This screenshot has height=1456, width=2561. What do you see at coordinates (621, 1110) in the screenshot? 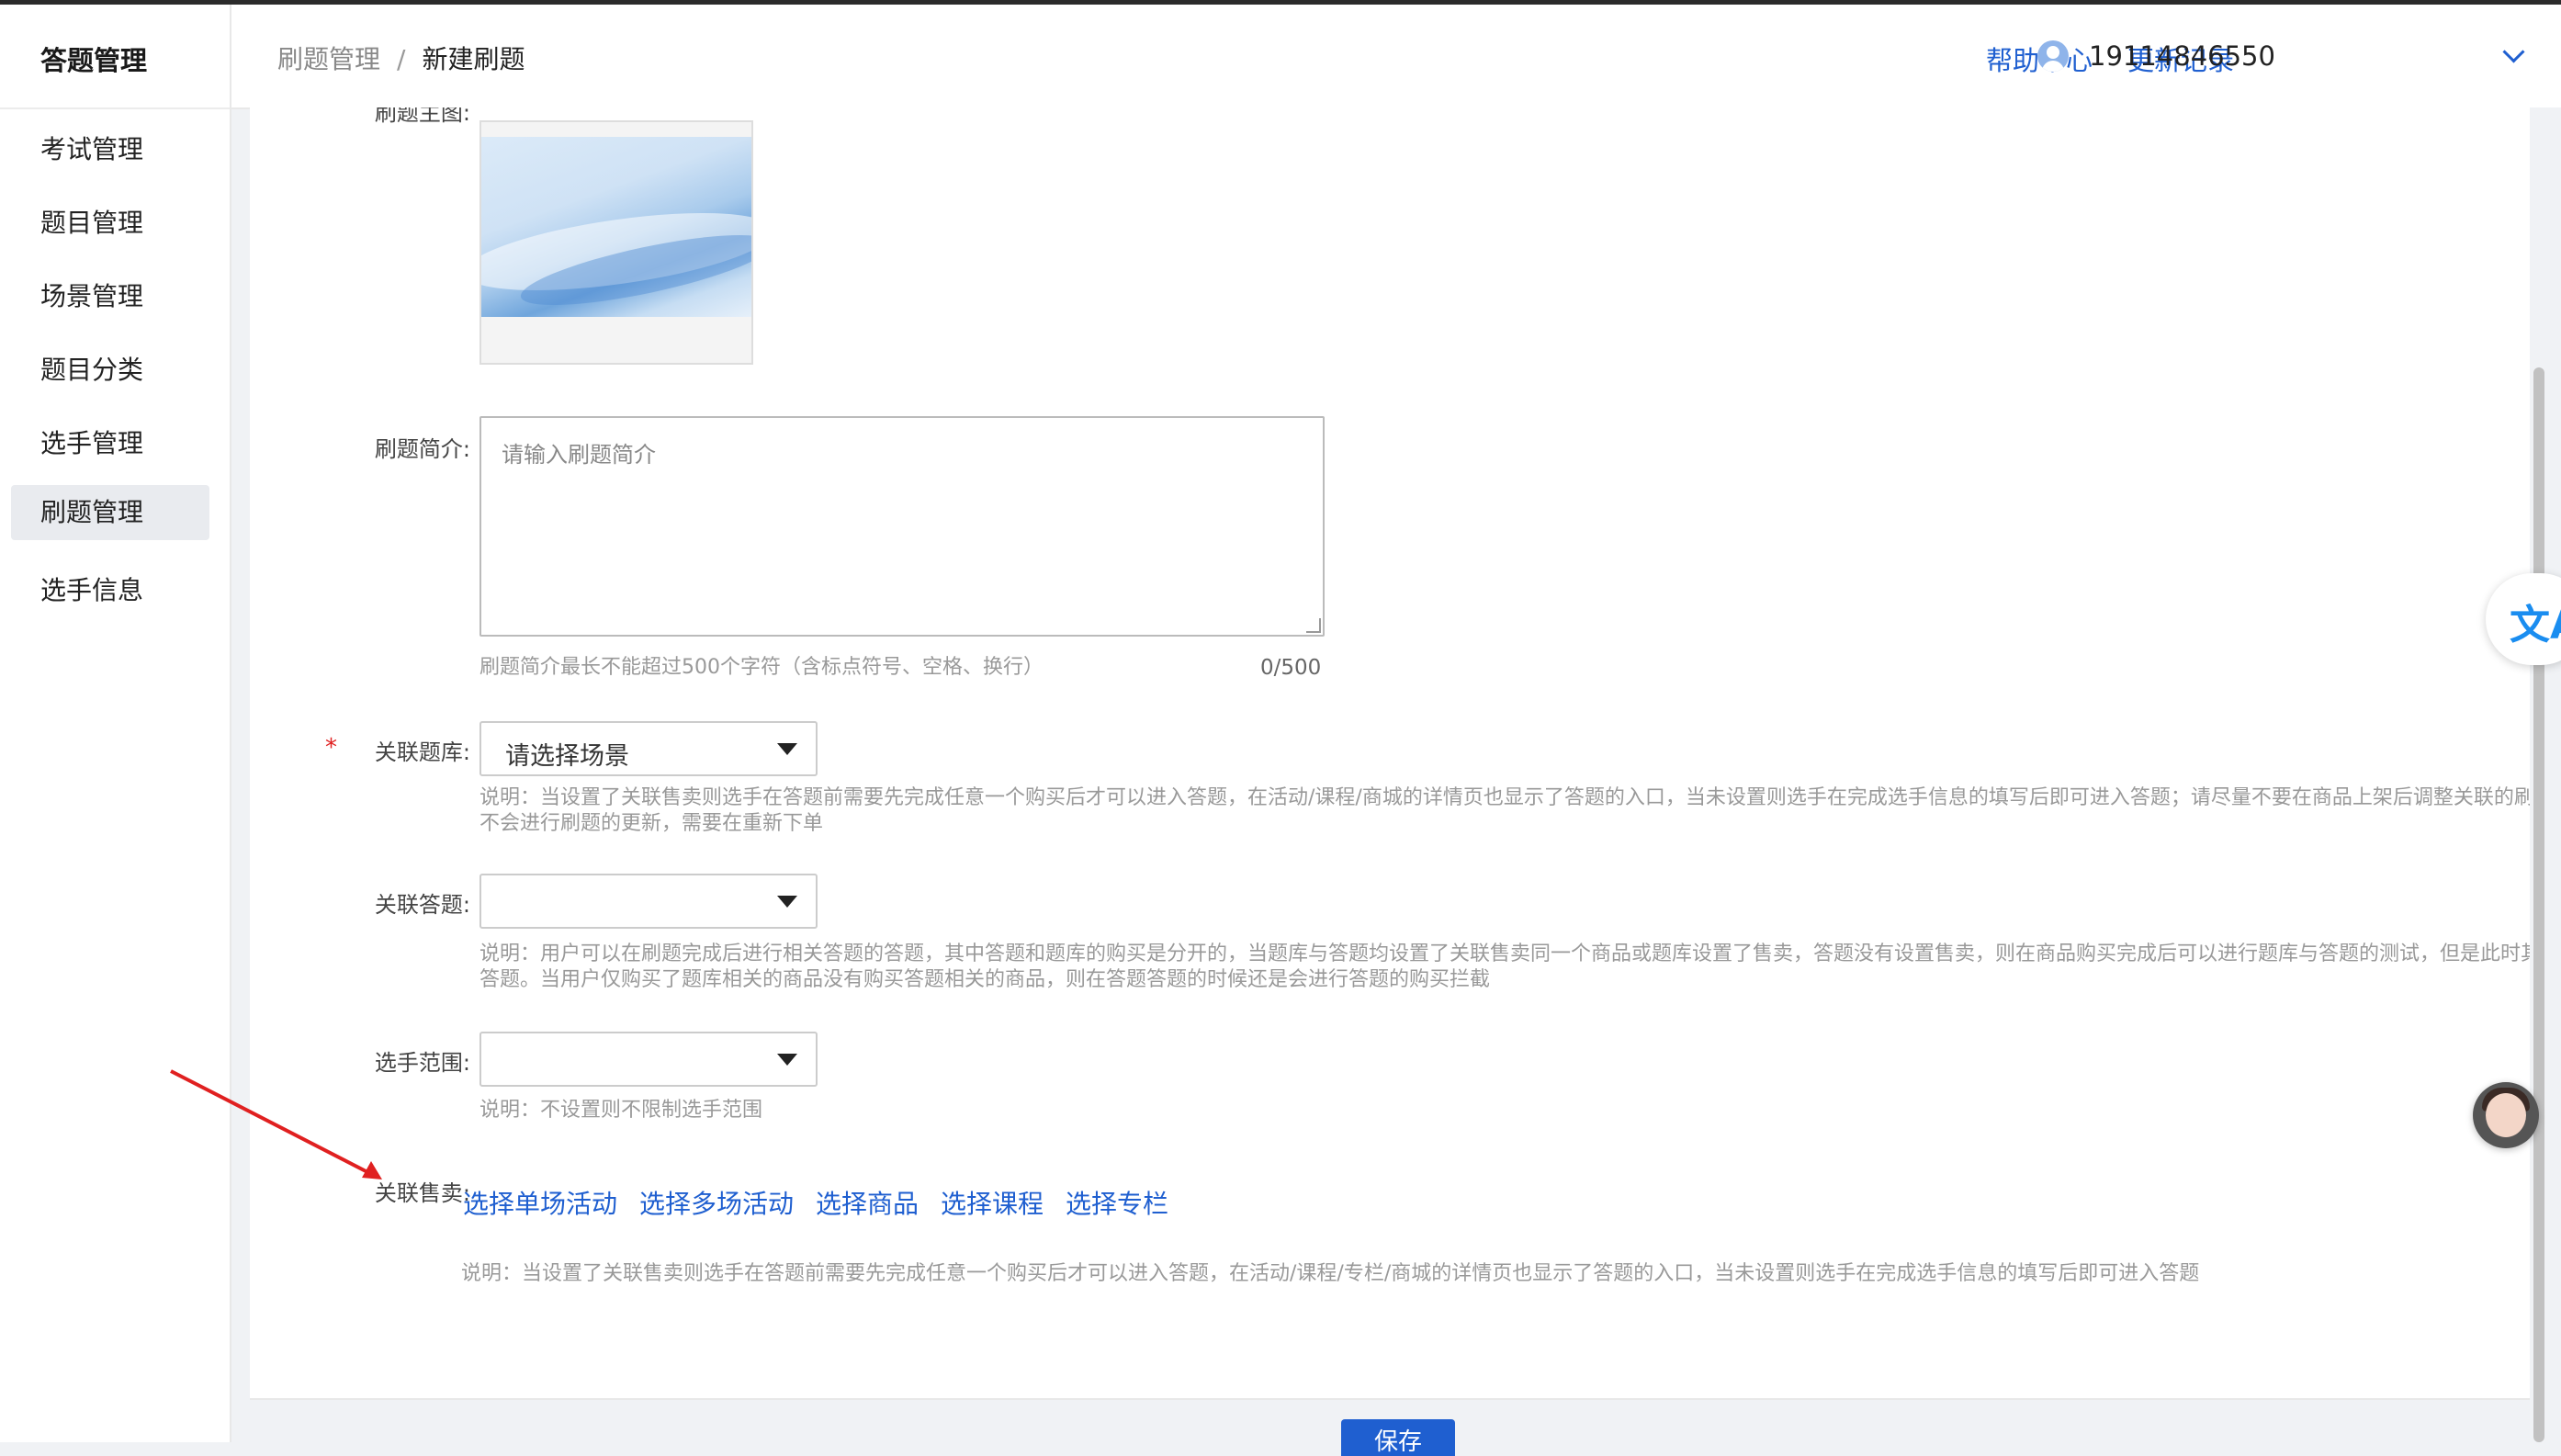
I see `player-scope-note: 说明：不设置则不限制选手范围` at bounding box center [621, 1110].